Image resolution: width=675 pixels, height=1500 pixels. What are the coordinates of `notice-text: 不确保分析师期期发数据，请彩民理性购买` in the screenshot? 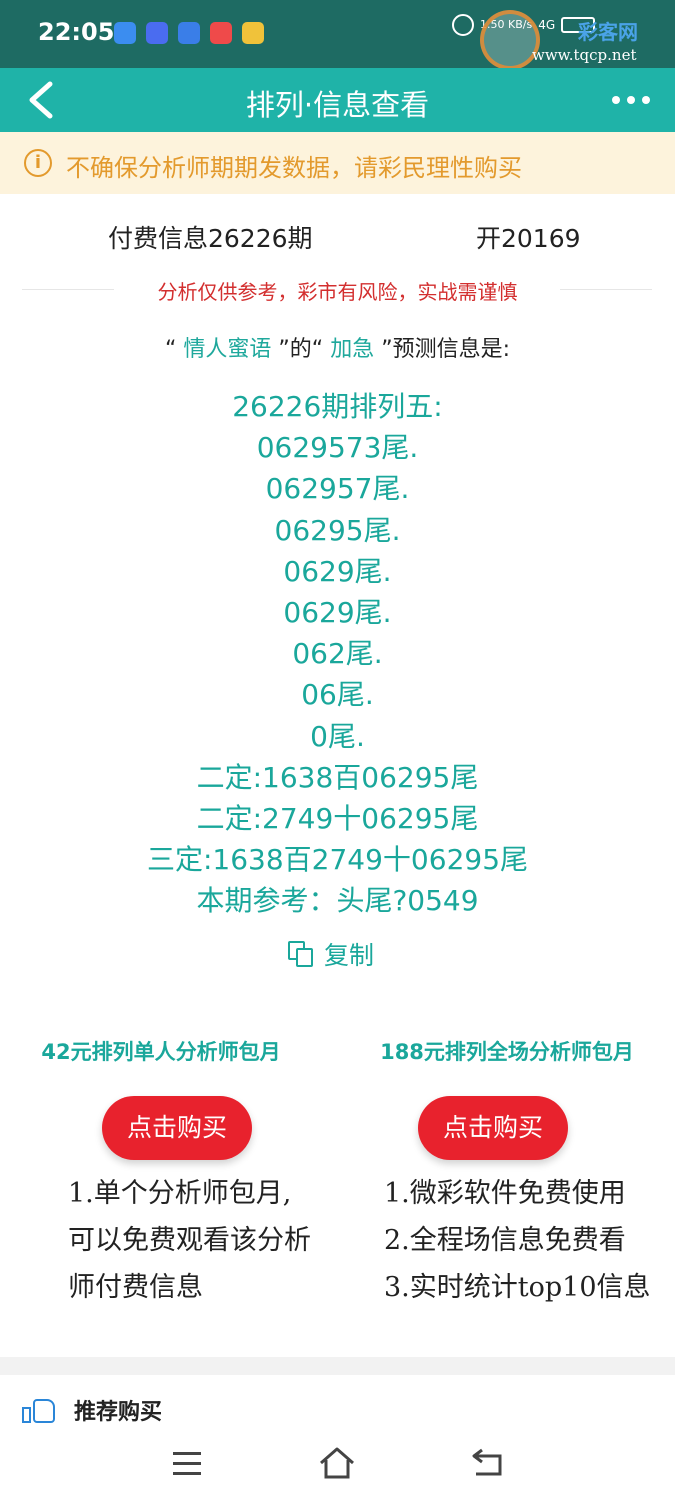 It's located at (294, 168).